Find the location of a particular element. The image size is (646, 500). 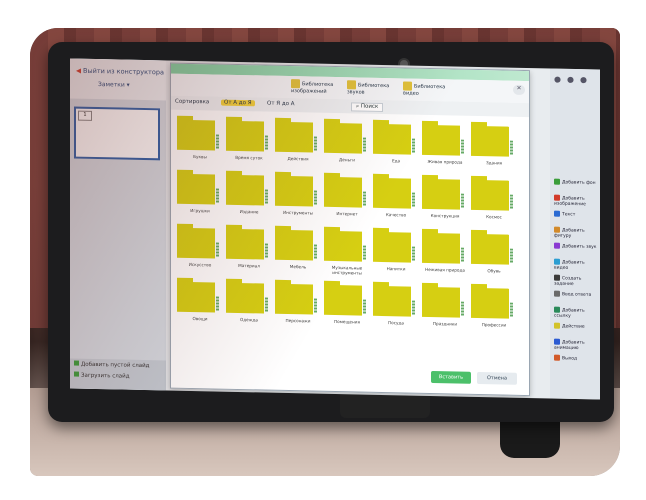

folder-item: Интернет is located at coordinates (347, 197).